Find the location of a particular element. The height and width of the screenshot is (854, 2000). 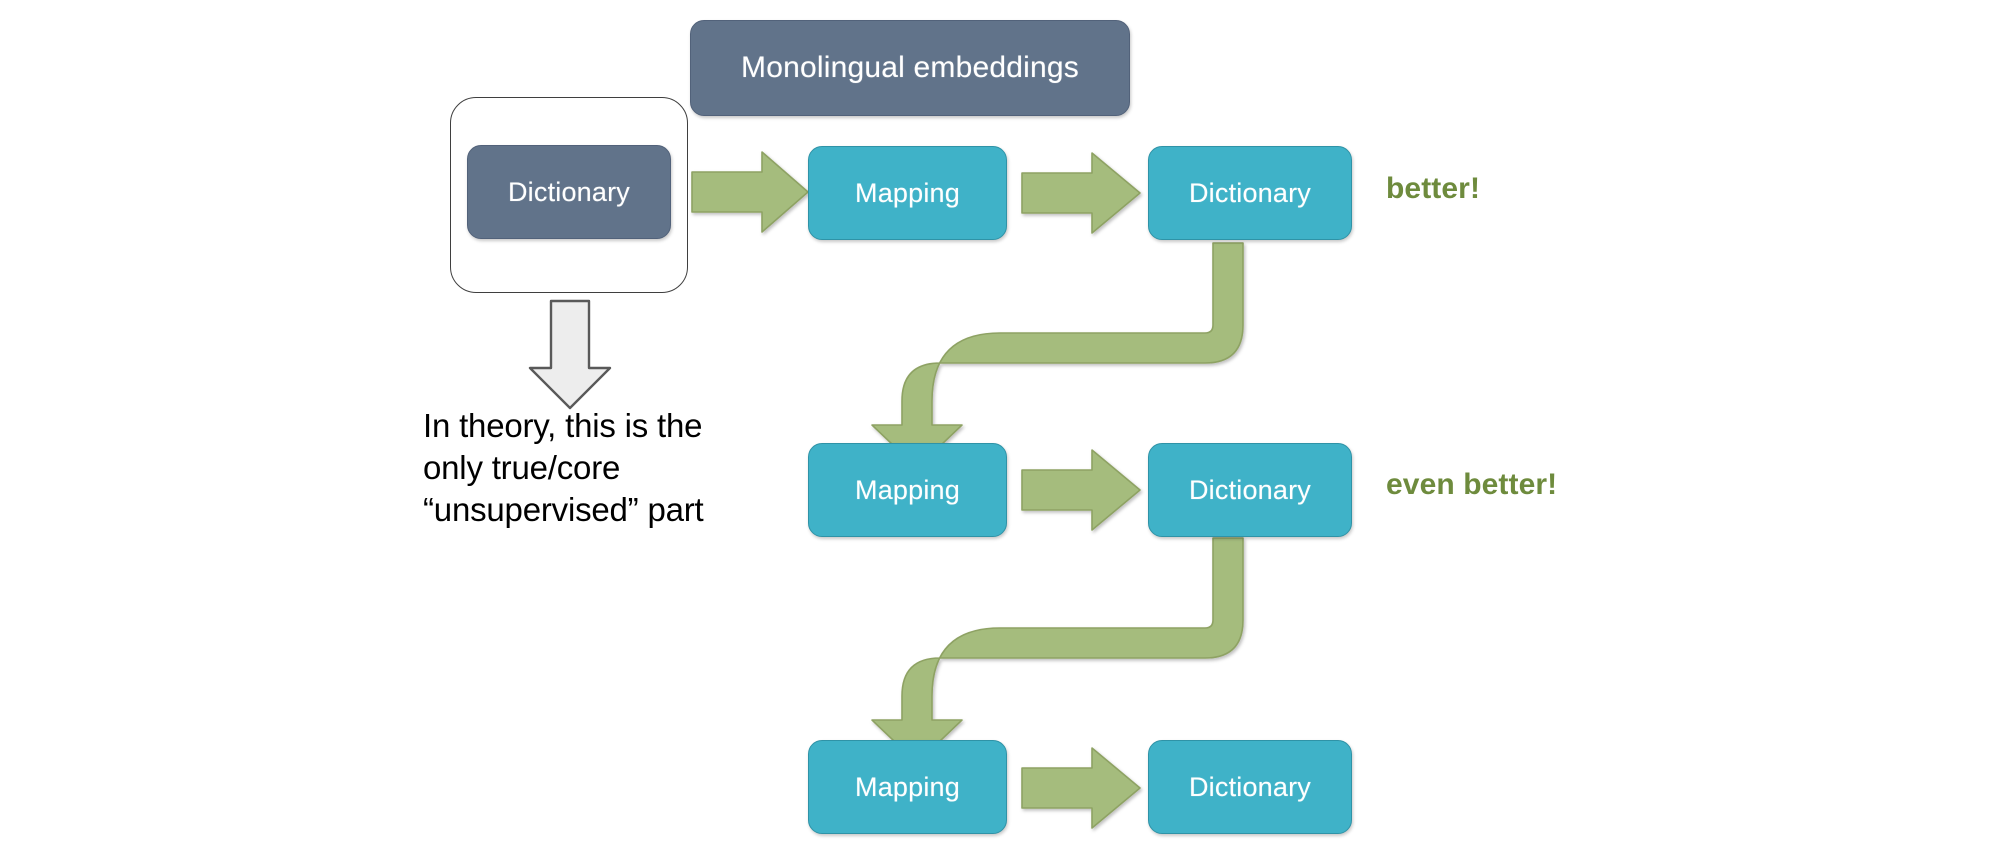

node-dictionary-seed: Dictionary is located at coordinates (569, 192).